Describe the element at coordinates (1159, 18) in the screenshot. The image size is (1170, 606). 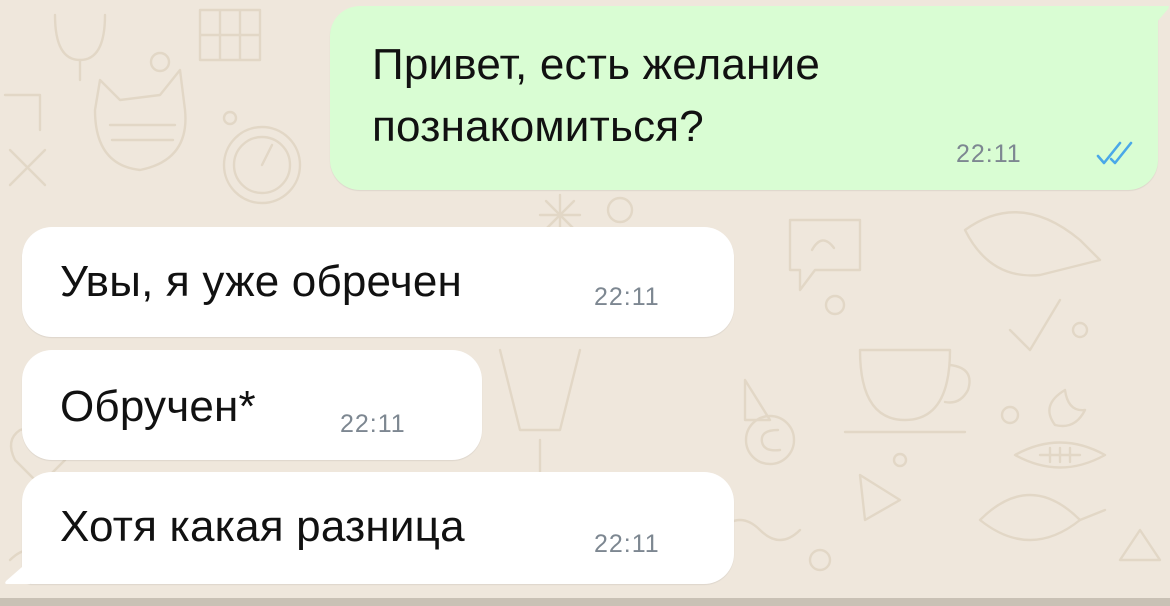
I see `outgoing-bubble-tail` at that location.